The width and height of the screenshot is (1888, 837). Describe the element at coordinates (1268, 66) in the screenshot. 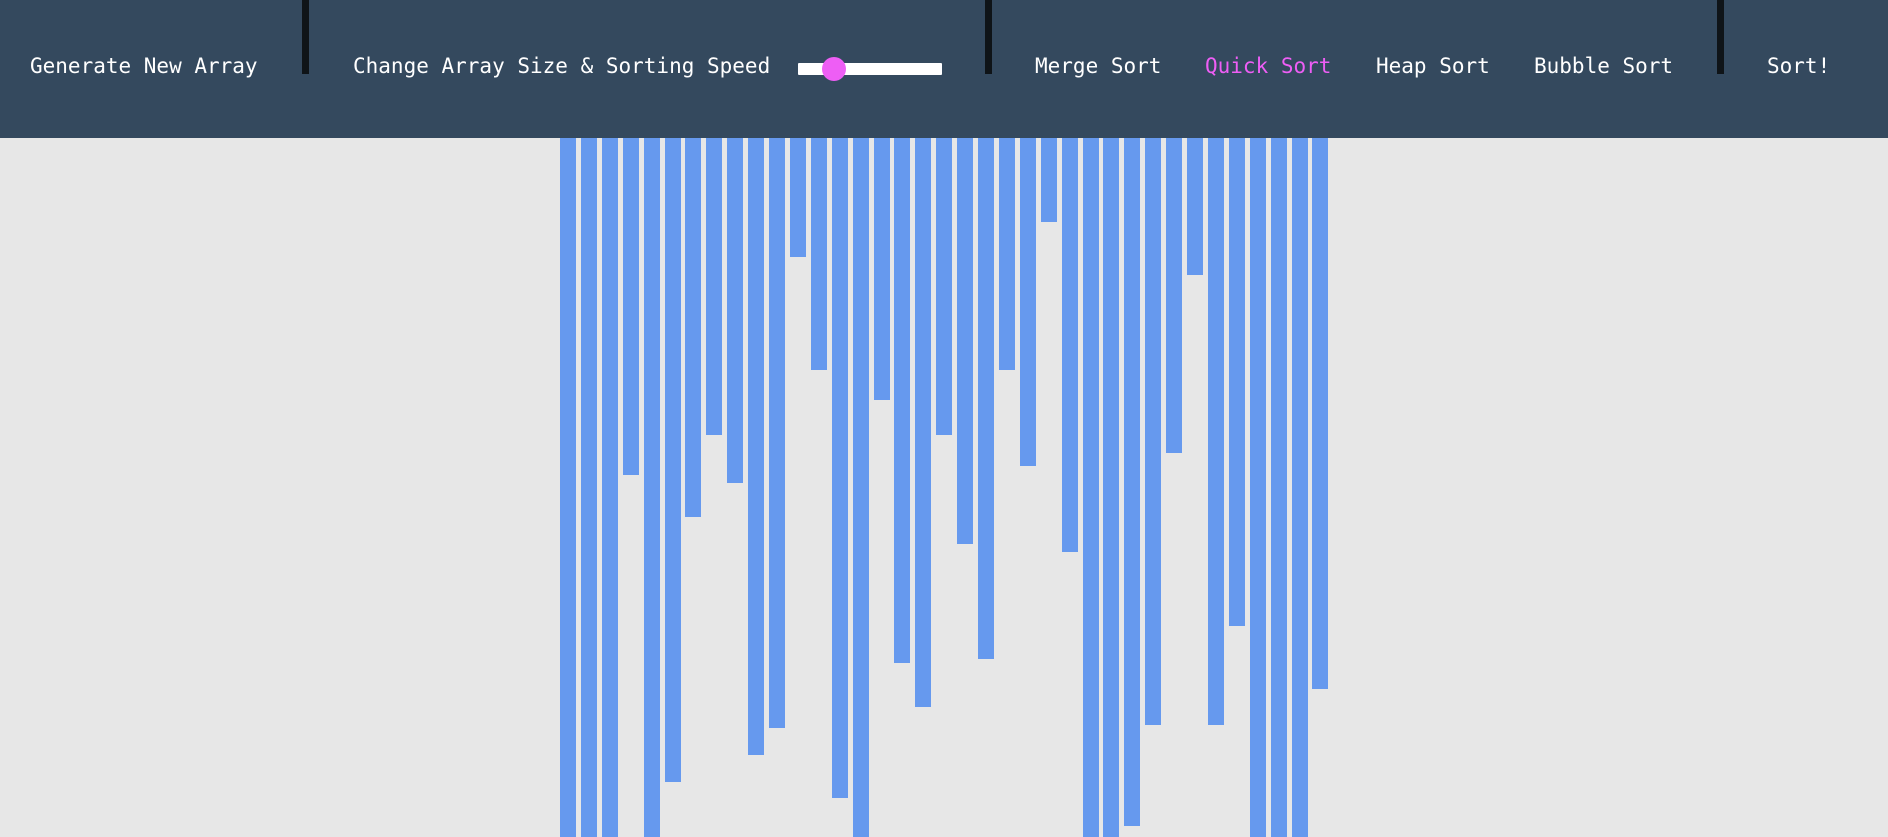

I see `quick-sort-button: Quick Sort` at that location.